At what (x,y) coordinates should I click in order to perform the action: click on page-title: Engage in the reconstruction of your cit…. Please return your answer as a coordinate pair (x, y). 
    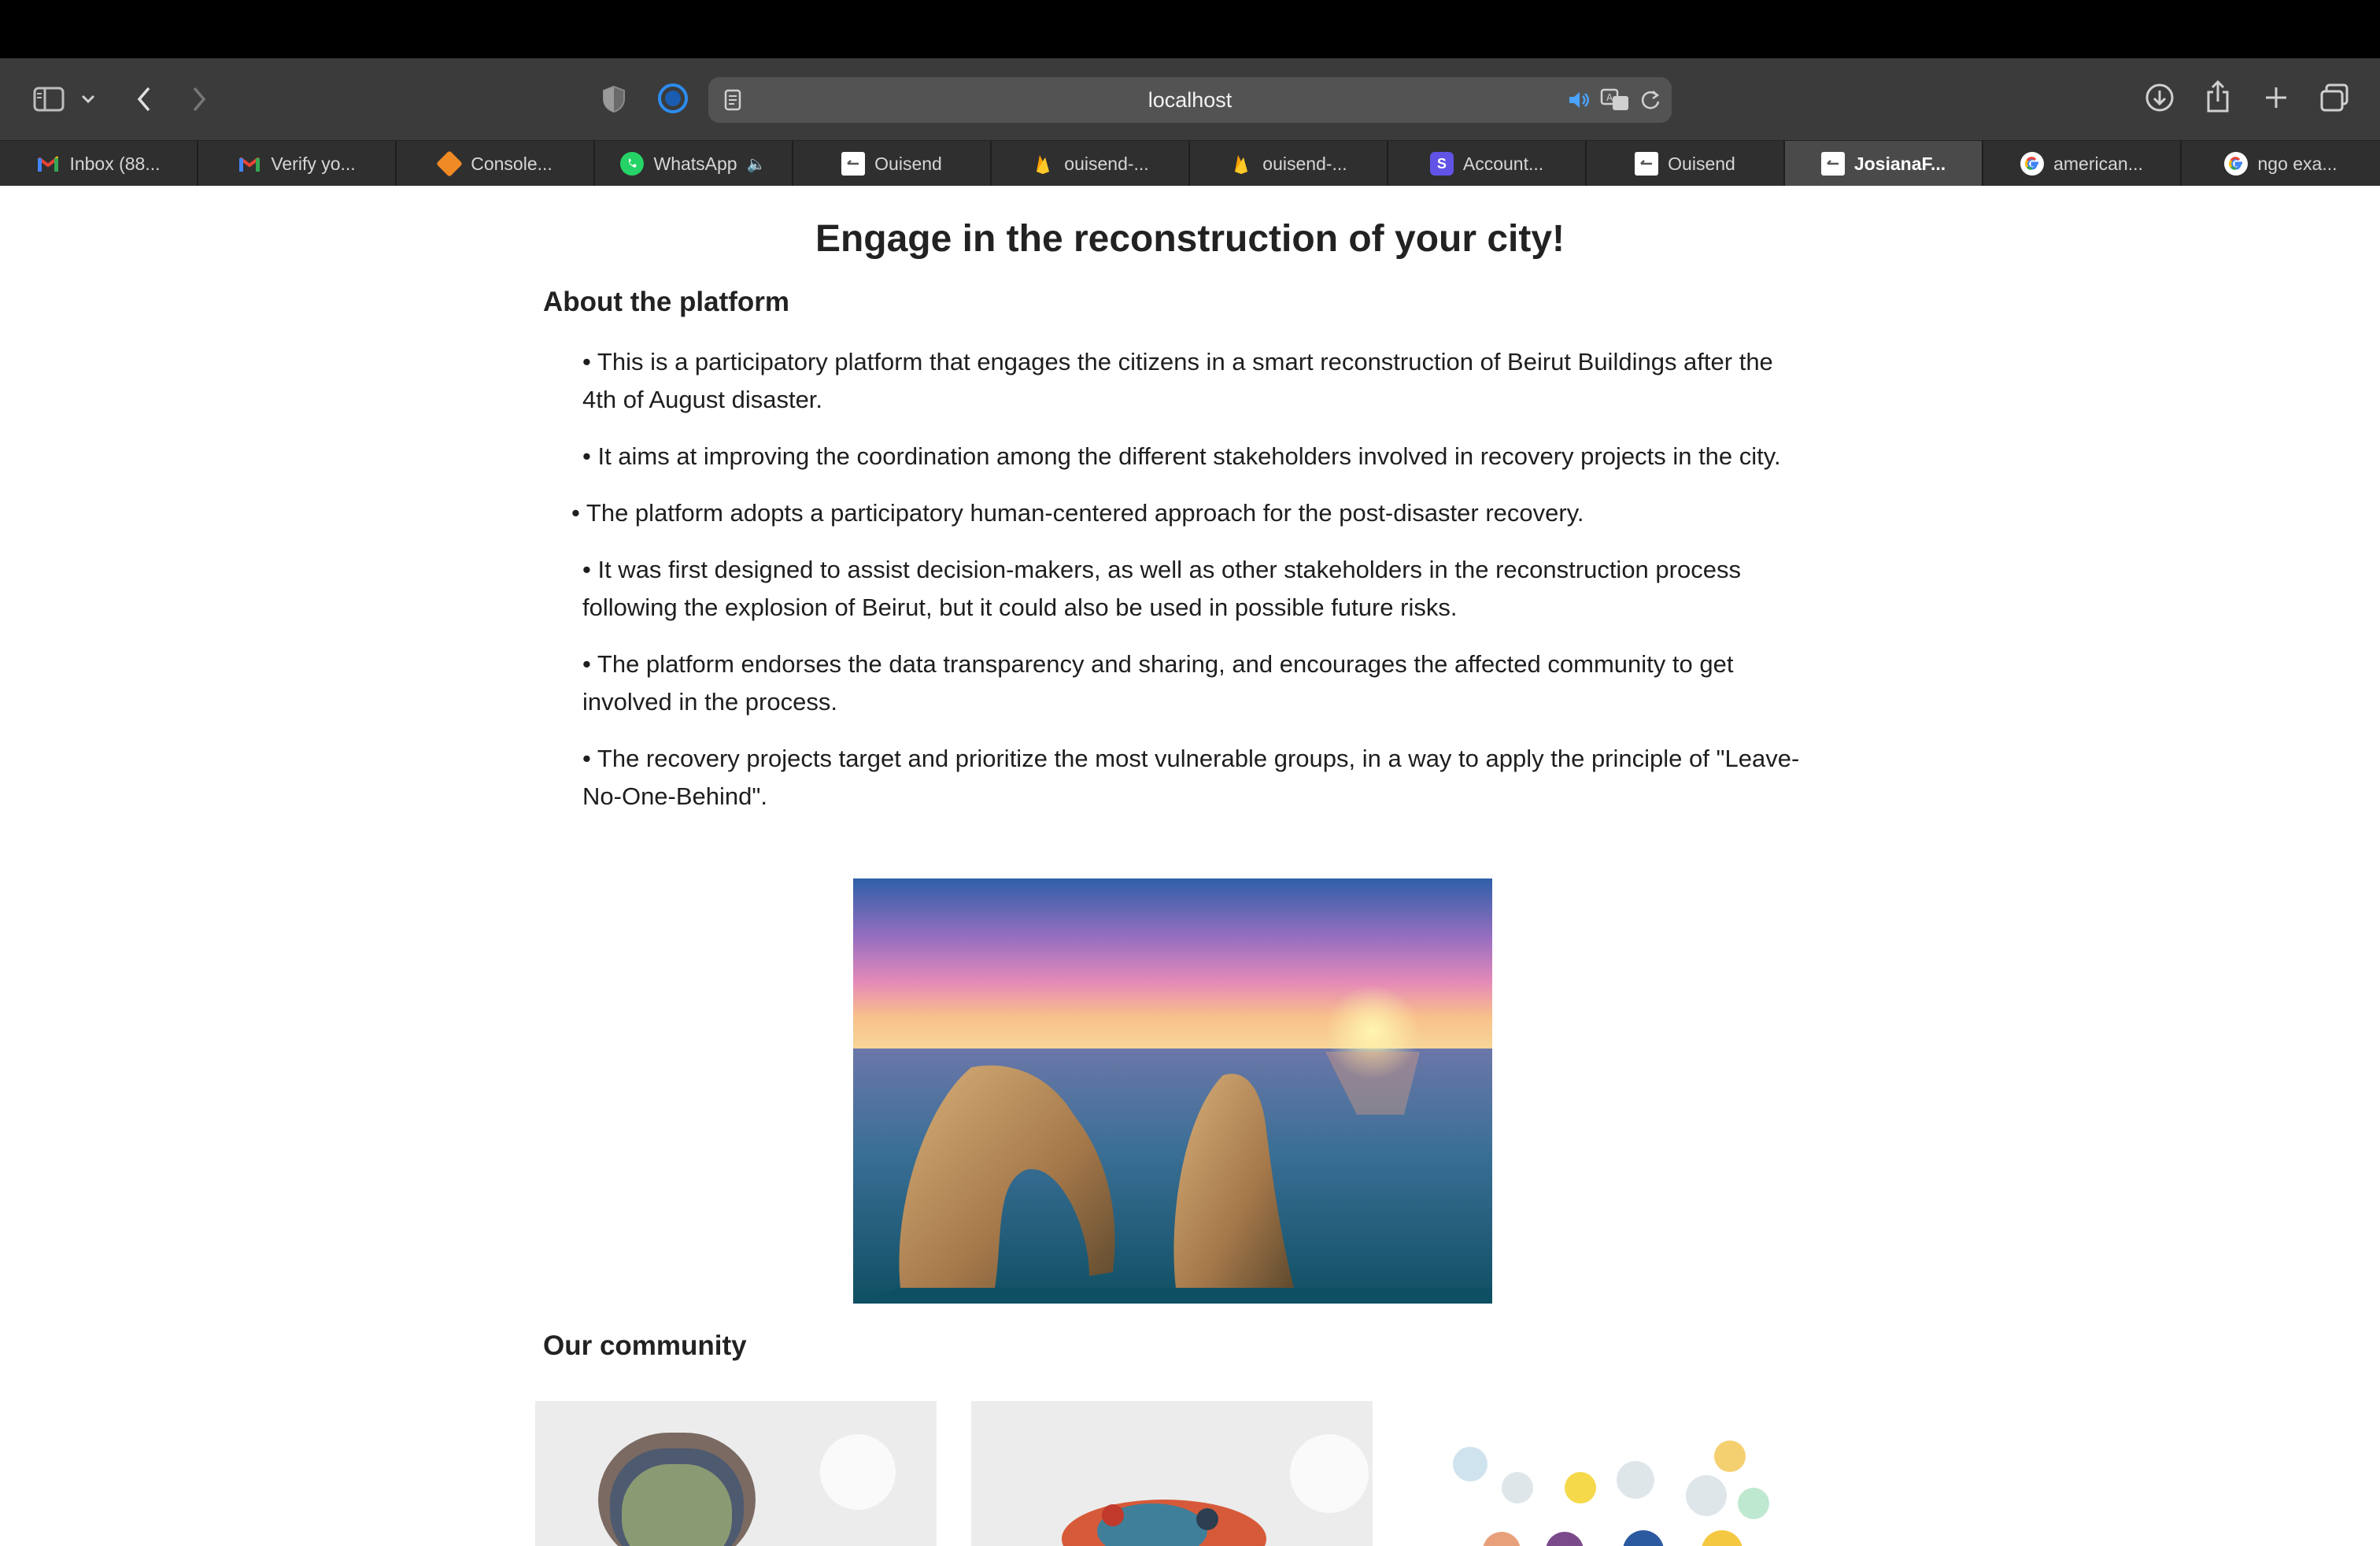
    Looking at the image, I should click on (1190, 239).